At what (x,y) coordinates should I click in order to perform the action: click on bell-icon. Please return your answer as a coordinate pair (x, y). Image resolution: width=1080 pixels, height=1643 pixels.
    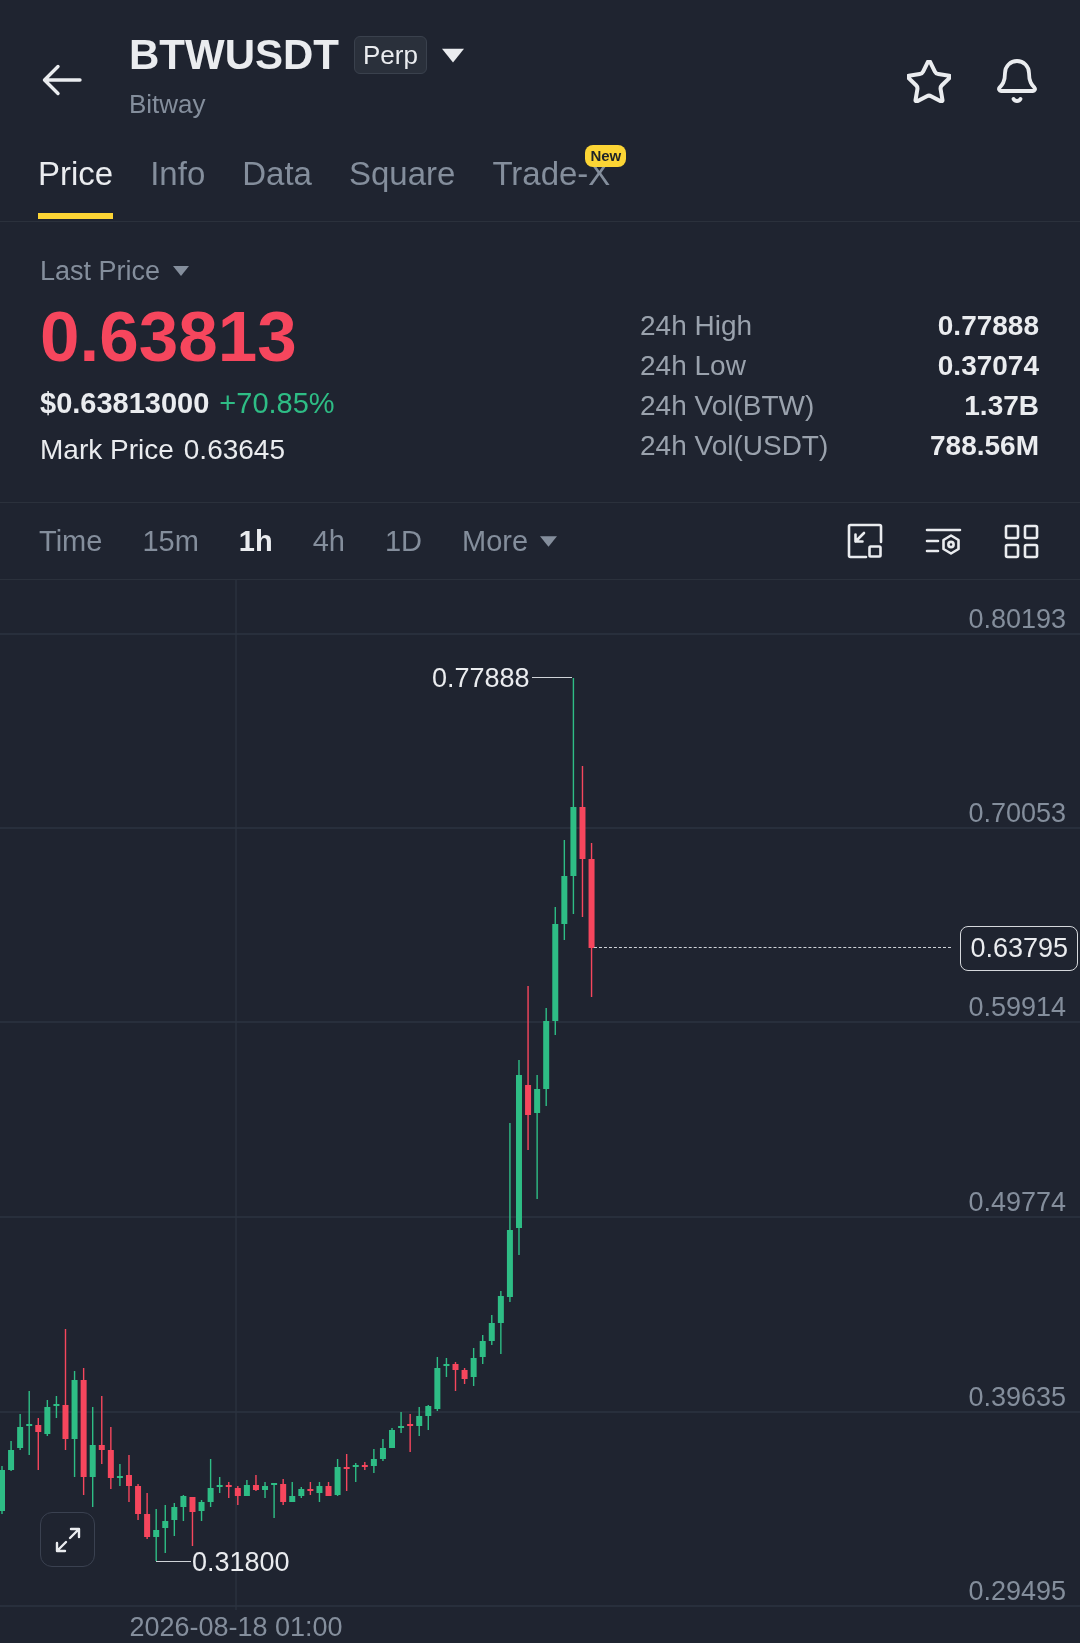
    Looking at the image, I should click on (1017, 81).